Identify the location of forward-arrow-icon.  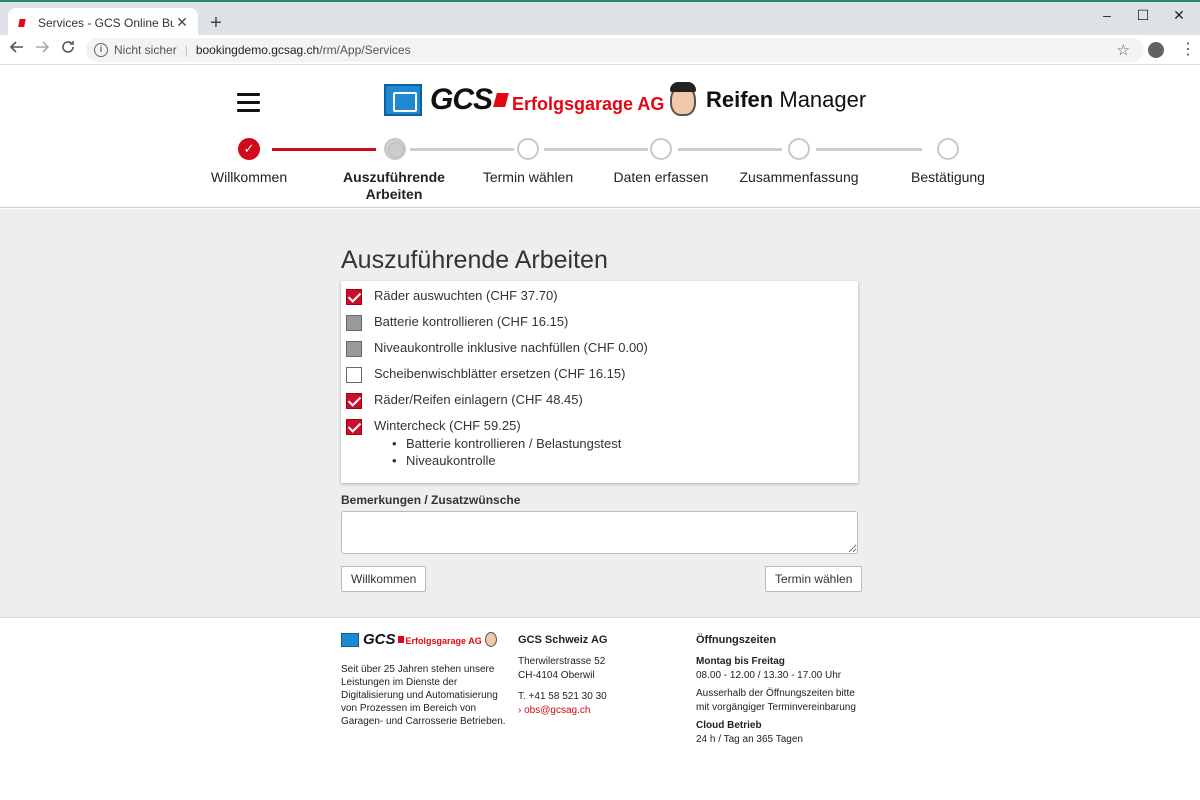
(42, 50).